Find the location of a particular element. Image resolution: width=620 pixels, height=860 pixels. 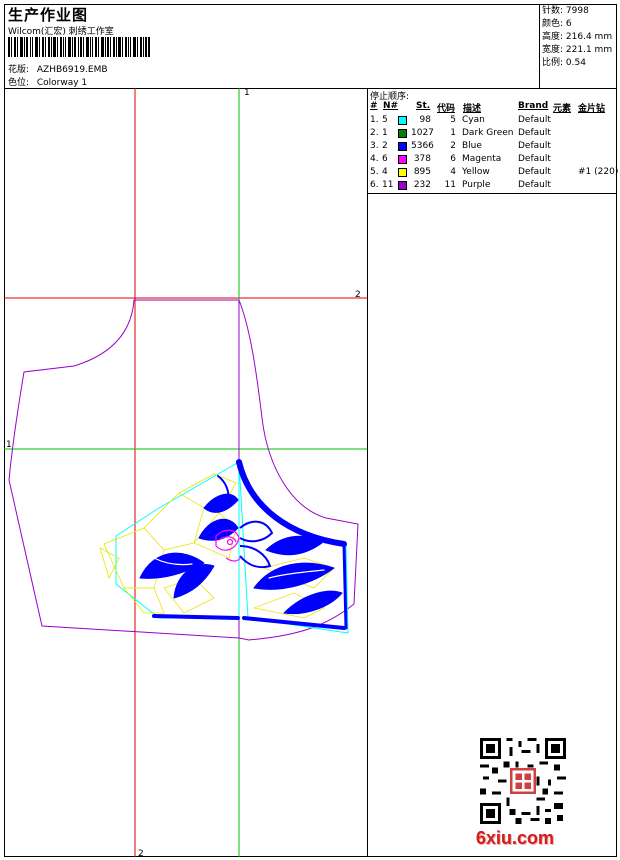

col-num-header: # is located at coordinates (374, 106).